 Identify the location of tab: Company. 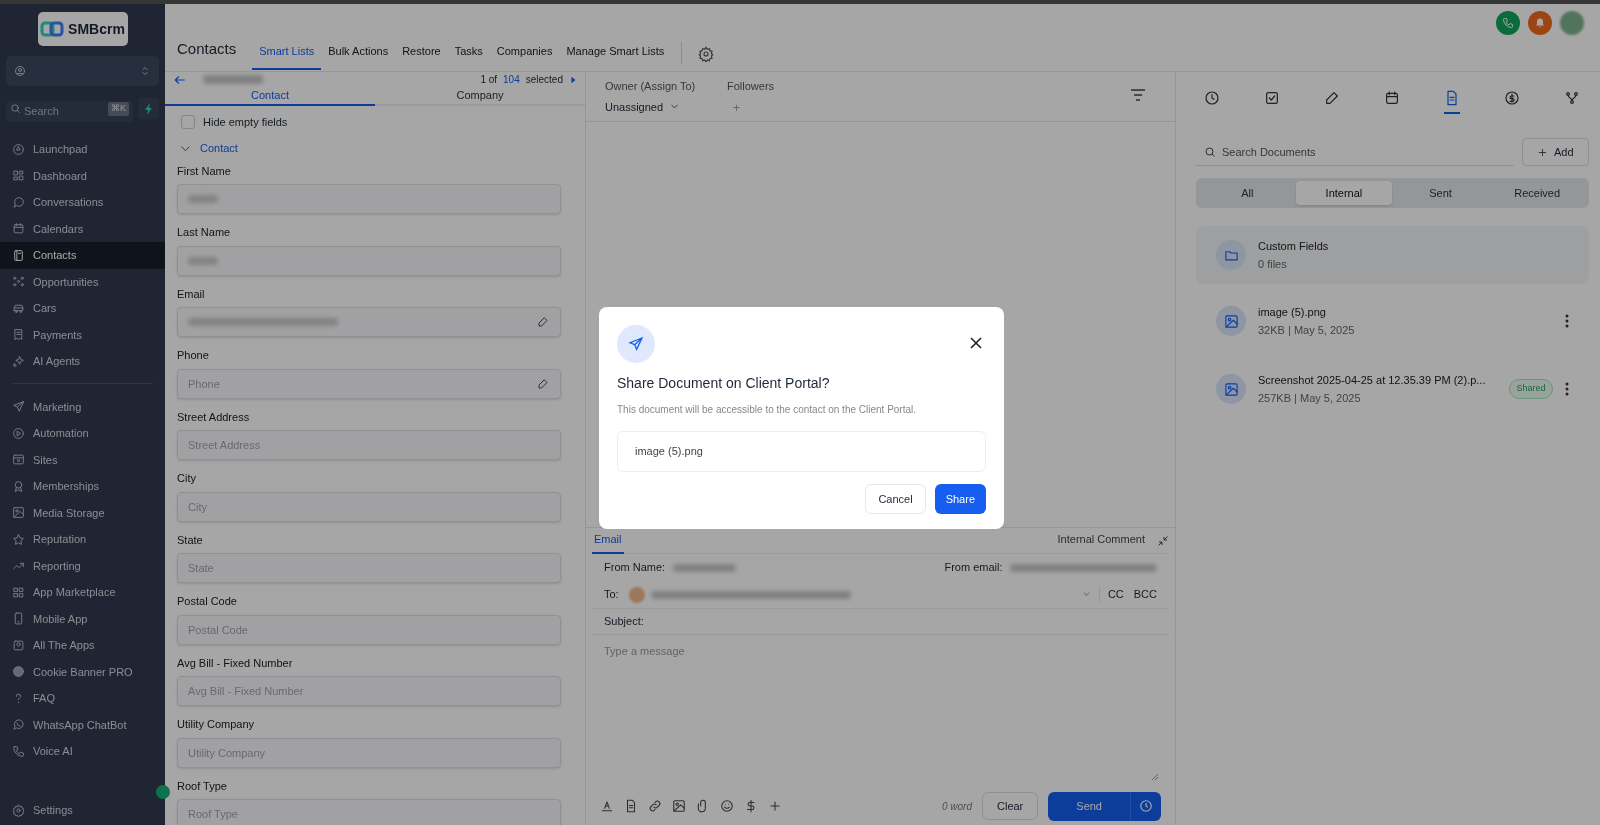
(480, 96).